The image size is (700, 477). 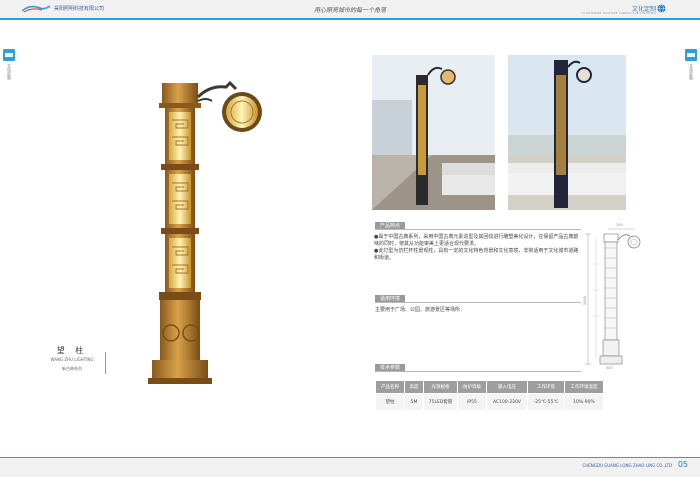 I want to click on name-divider, so click(x=105, y=363).